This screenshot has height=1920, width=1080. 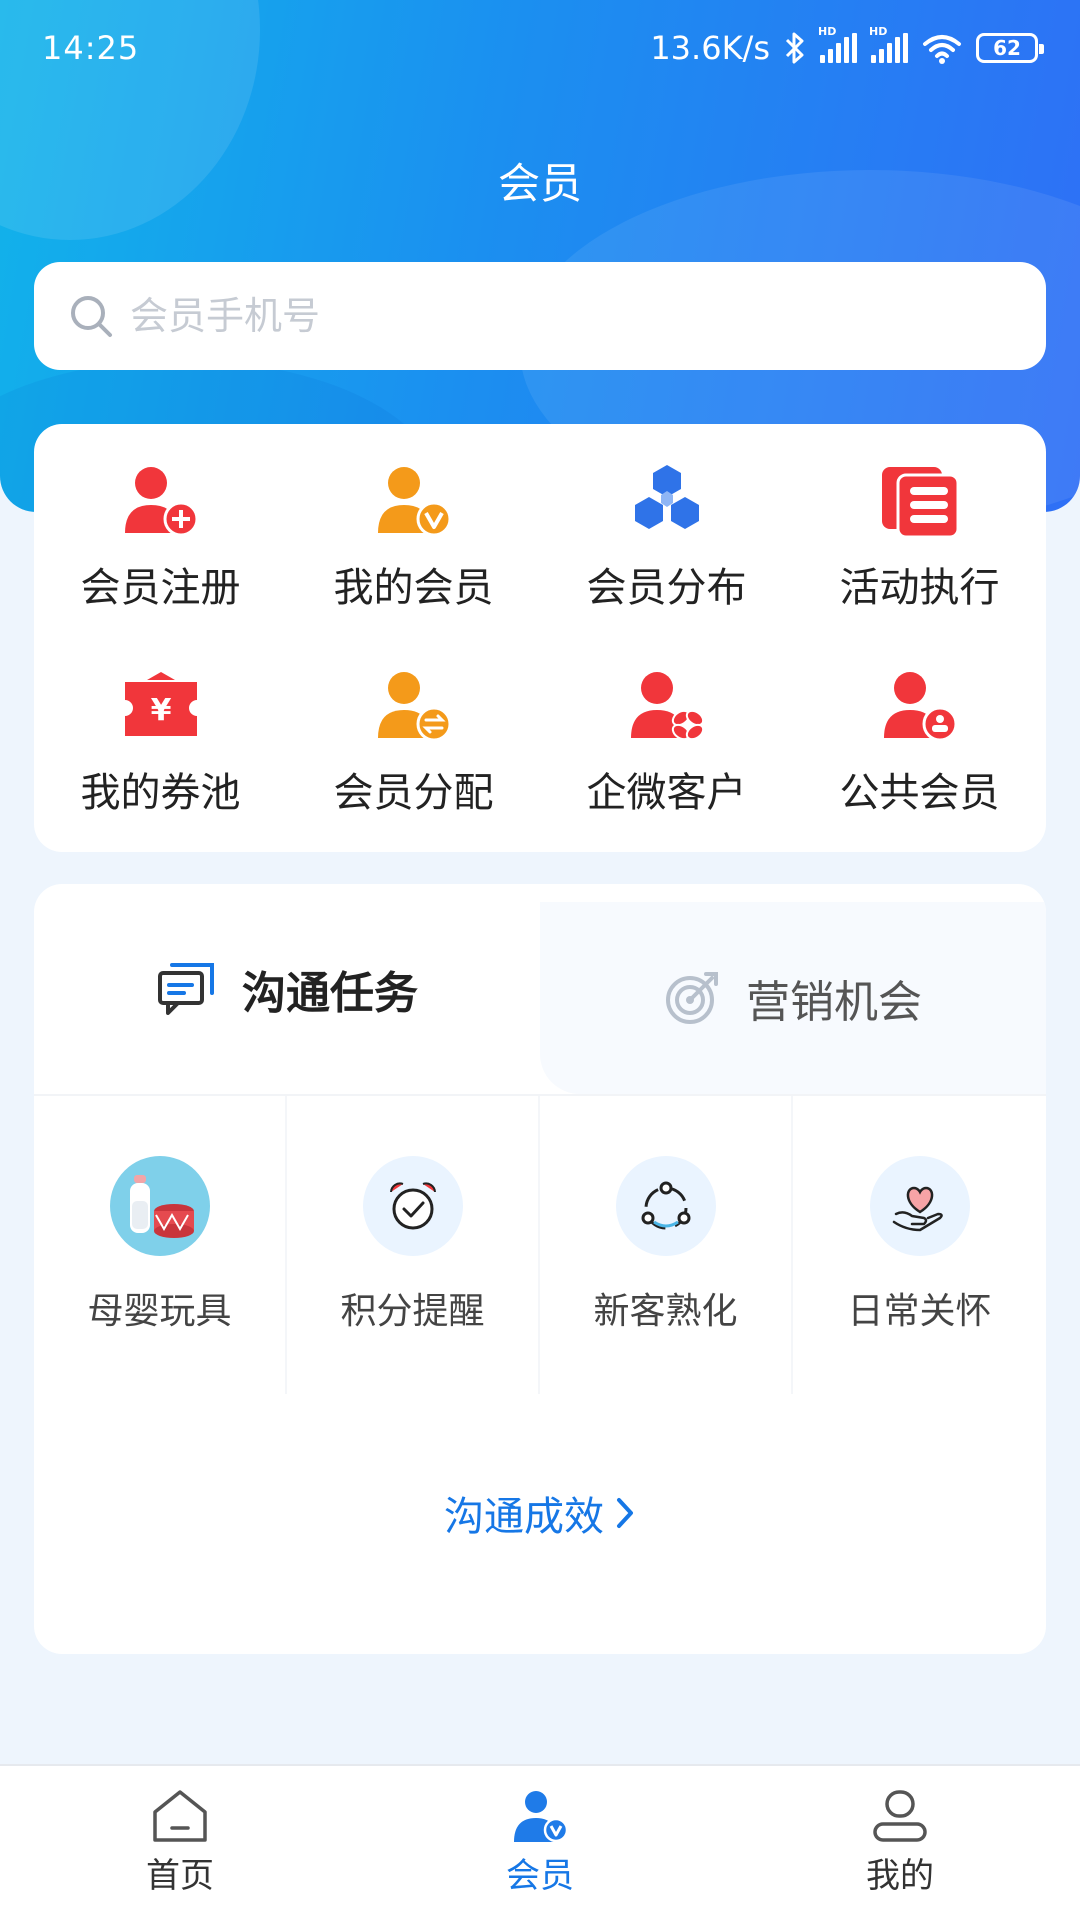 What do you see at coordinates (919, 1245) in the screenshot?
I see `task-item-daily-care: 日常关怀` at bounding box center [919, 1245].